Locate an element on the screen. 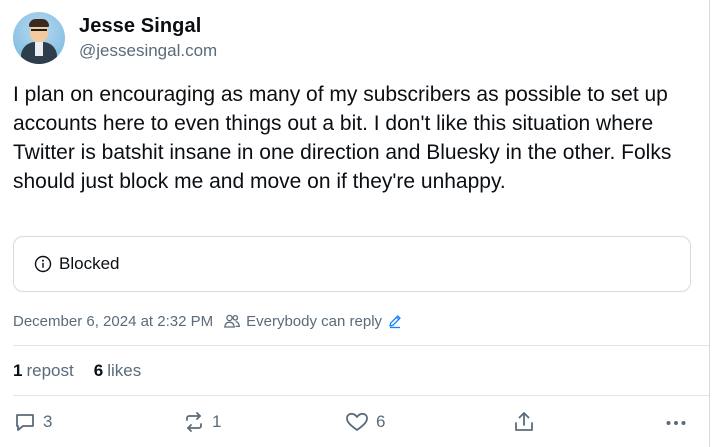  more-button is located at coordinates (676, 422).